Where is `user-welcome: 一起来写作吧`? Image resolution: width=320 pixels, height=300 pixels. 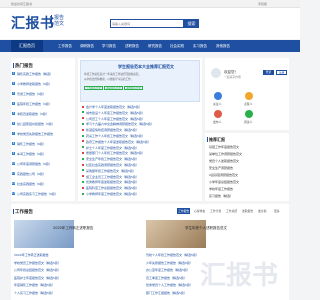
user-welcome: 一起来写作吧 is located at coordinates (232, 77).